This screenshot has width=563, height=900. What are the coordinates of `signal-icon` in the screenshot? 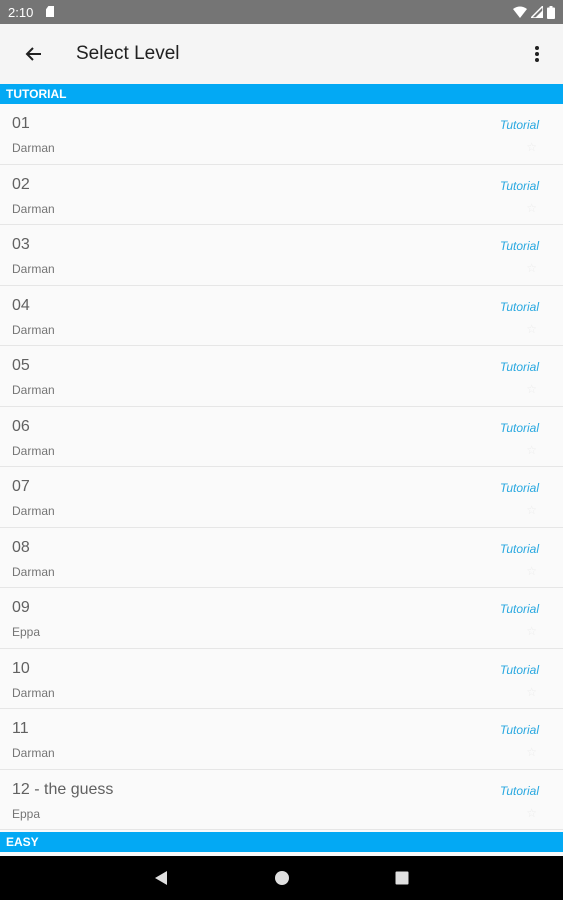 It's located at (537, 12).